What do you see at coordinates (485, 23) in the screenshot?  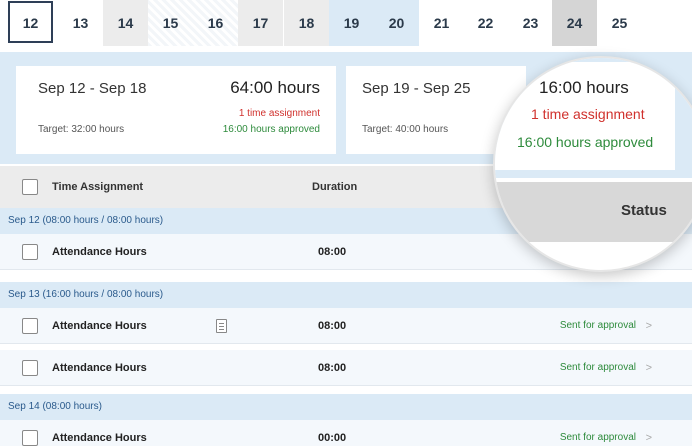 I see `day-22: 22` at bounding box center [485, 23].